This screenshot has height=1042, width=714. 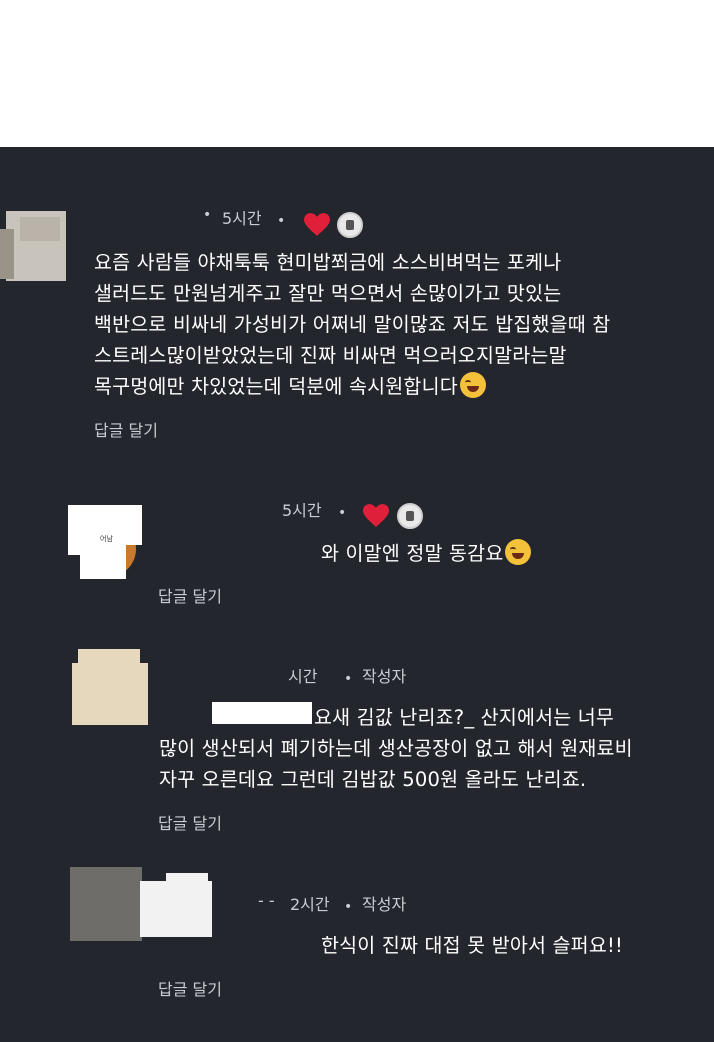 I want to click on comment-line: 샐러드도 만원넘게주고 잘만 먹으면서 손많이가고 맛있는, so click(x=328, y=293).